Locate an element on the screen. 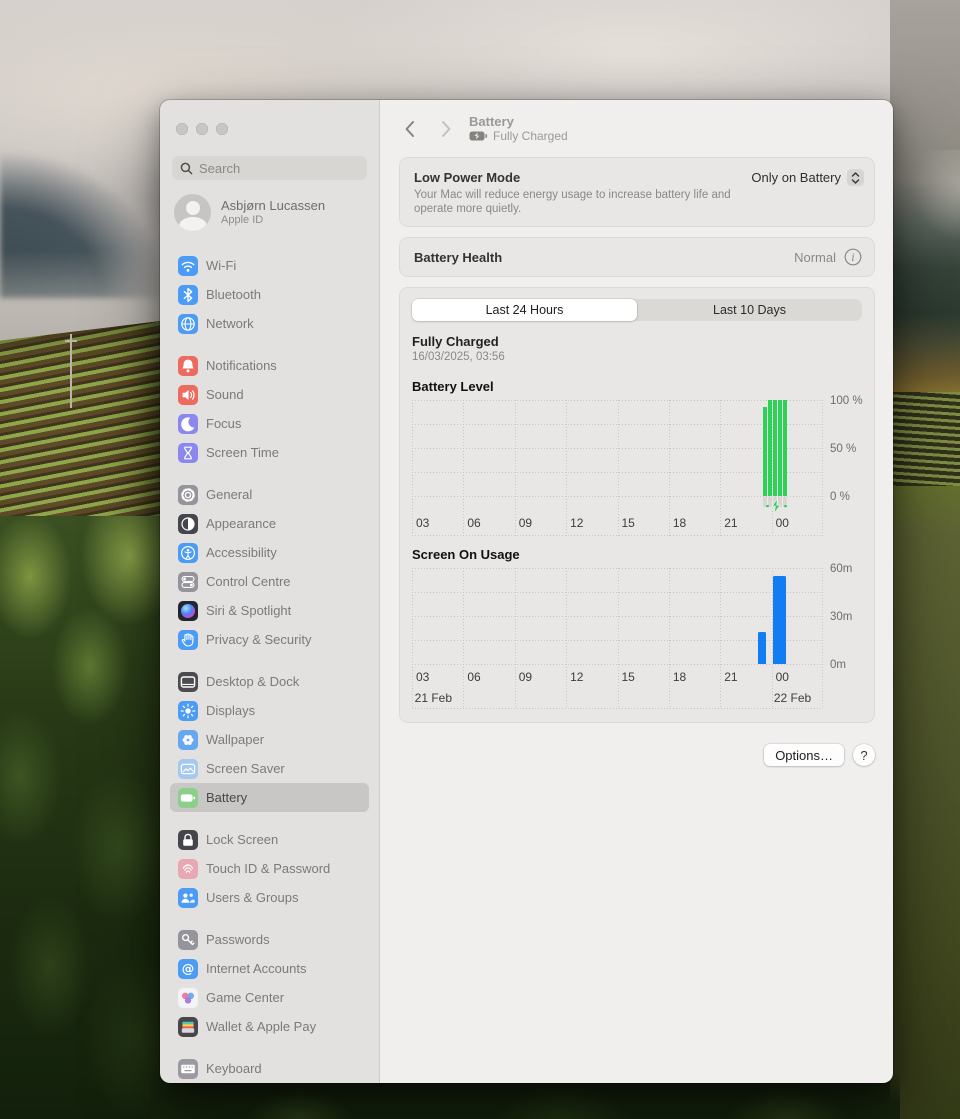 This screenshot has height=1119, width=960. sidebar-item-wi-fi: Wi-Fi is located at coordinates (269, 265).